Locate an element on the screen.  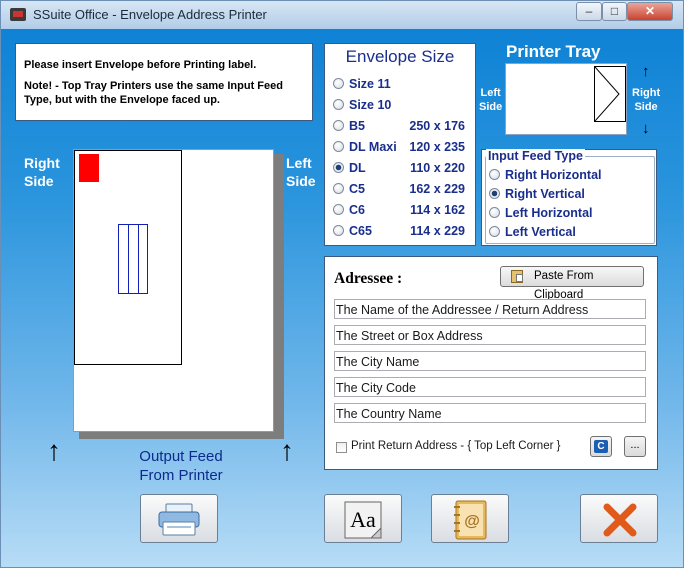
address-lines-preview is located at coordinates (133, 259).